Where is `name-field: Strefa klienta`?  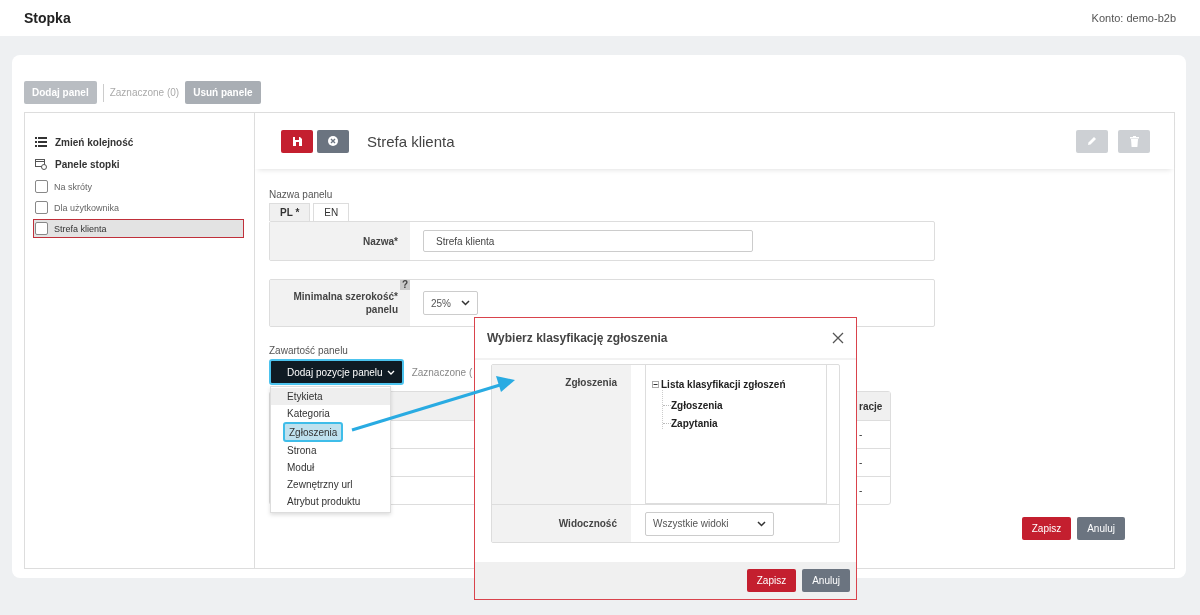 name-field: Strefa klienta is located at coordinates (588, 241).